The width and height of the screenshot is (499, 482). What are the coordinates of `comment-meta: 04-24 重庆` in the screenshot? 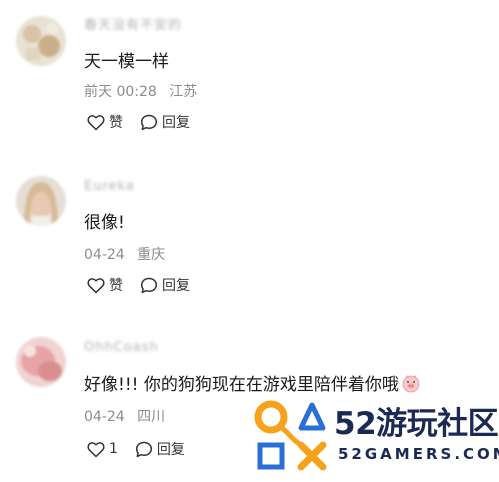 It's located at (124, 254).